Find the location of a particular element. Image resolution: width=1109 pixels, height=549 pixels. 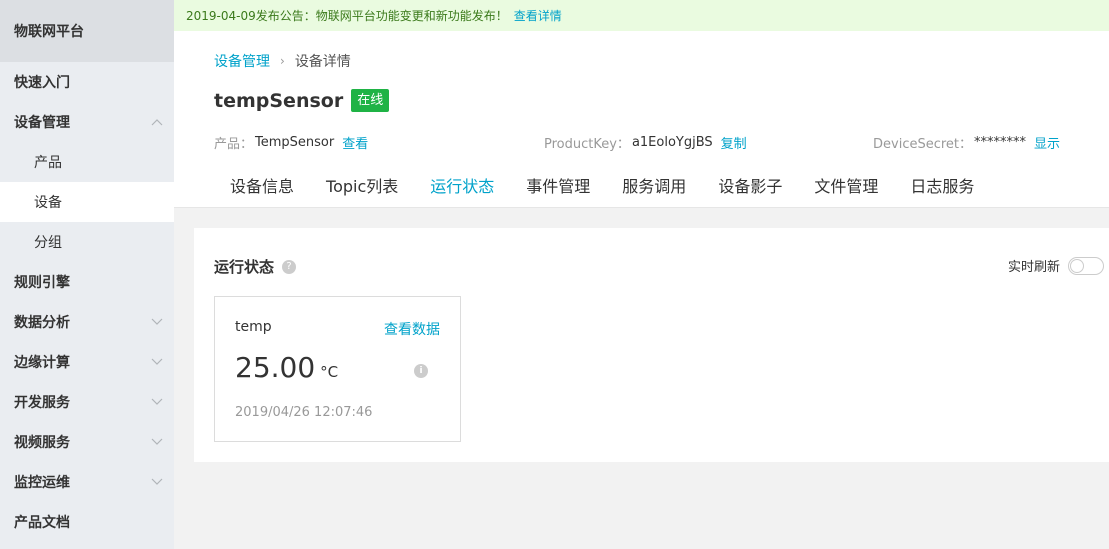

sidebar-item-label: 数据分析 is located at coordinates (42, 323).